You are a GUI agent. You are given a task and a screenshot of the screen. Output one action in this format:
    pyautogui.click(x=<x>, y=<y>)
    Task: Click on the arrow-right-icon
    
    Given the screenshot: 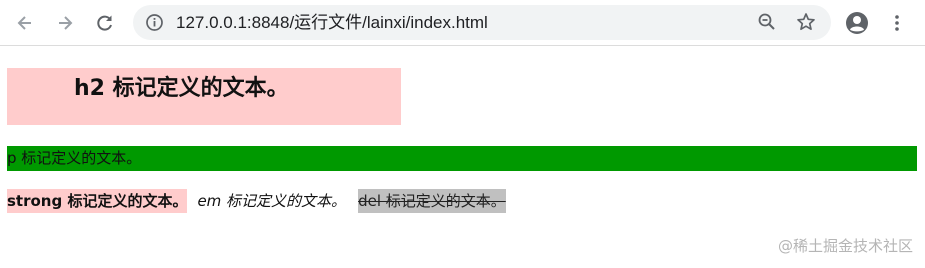 What is the action you would take?
    pyautogui.click(x=66, y=23)
    